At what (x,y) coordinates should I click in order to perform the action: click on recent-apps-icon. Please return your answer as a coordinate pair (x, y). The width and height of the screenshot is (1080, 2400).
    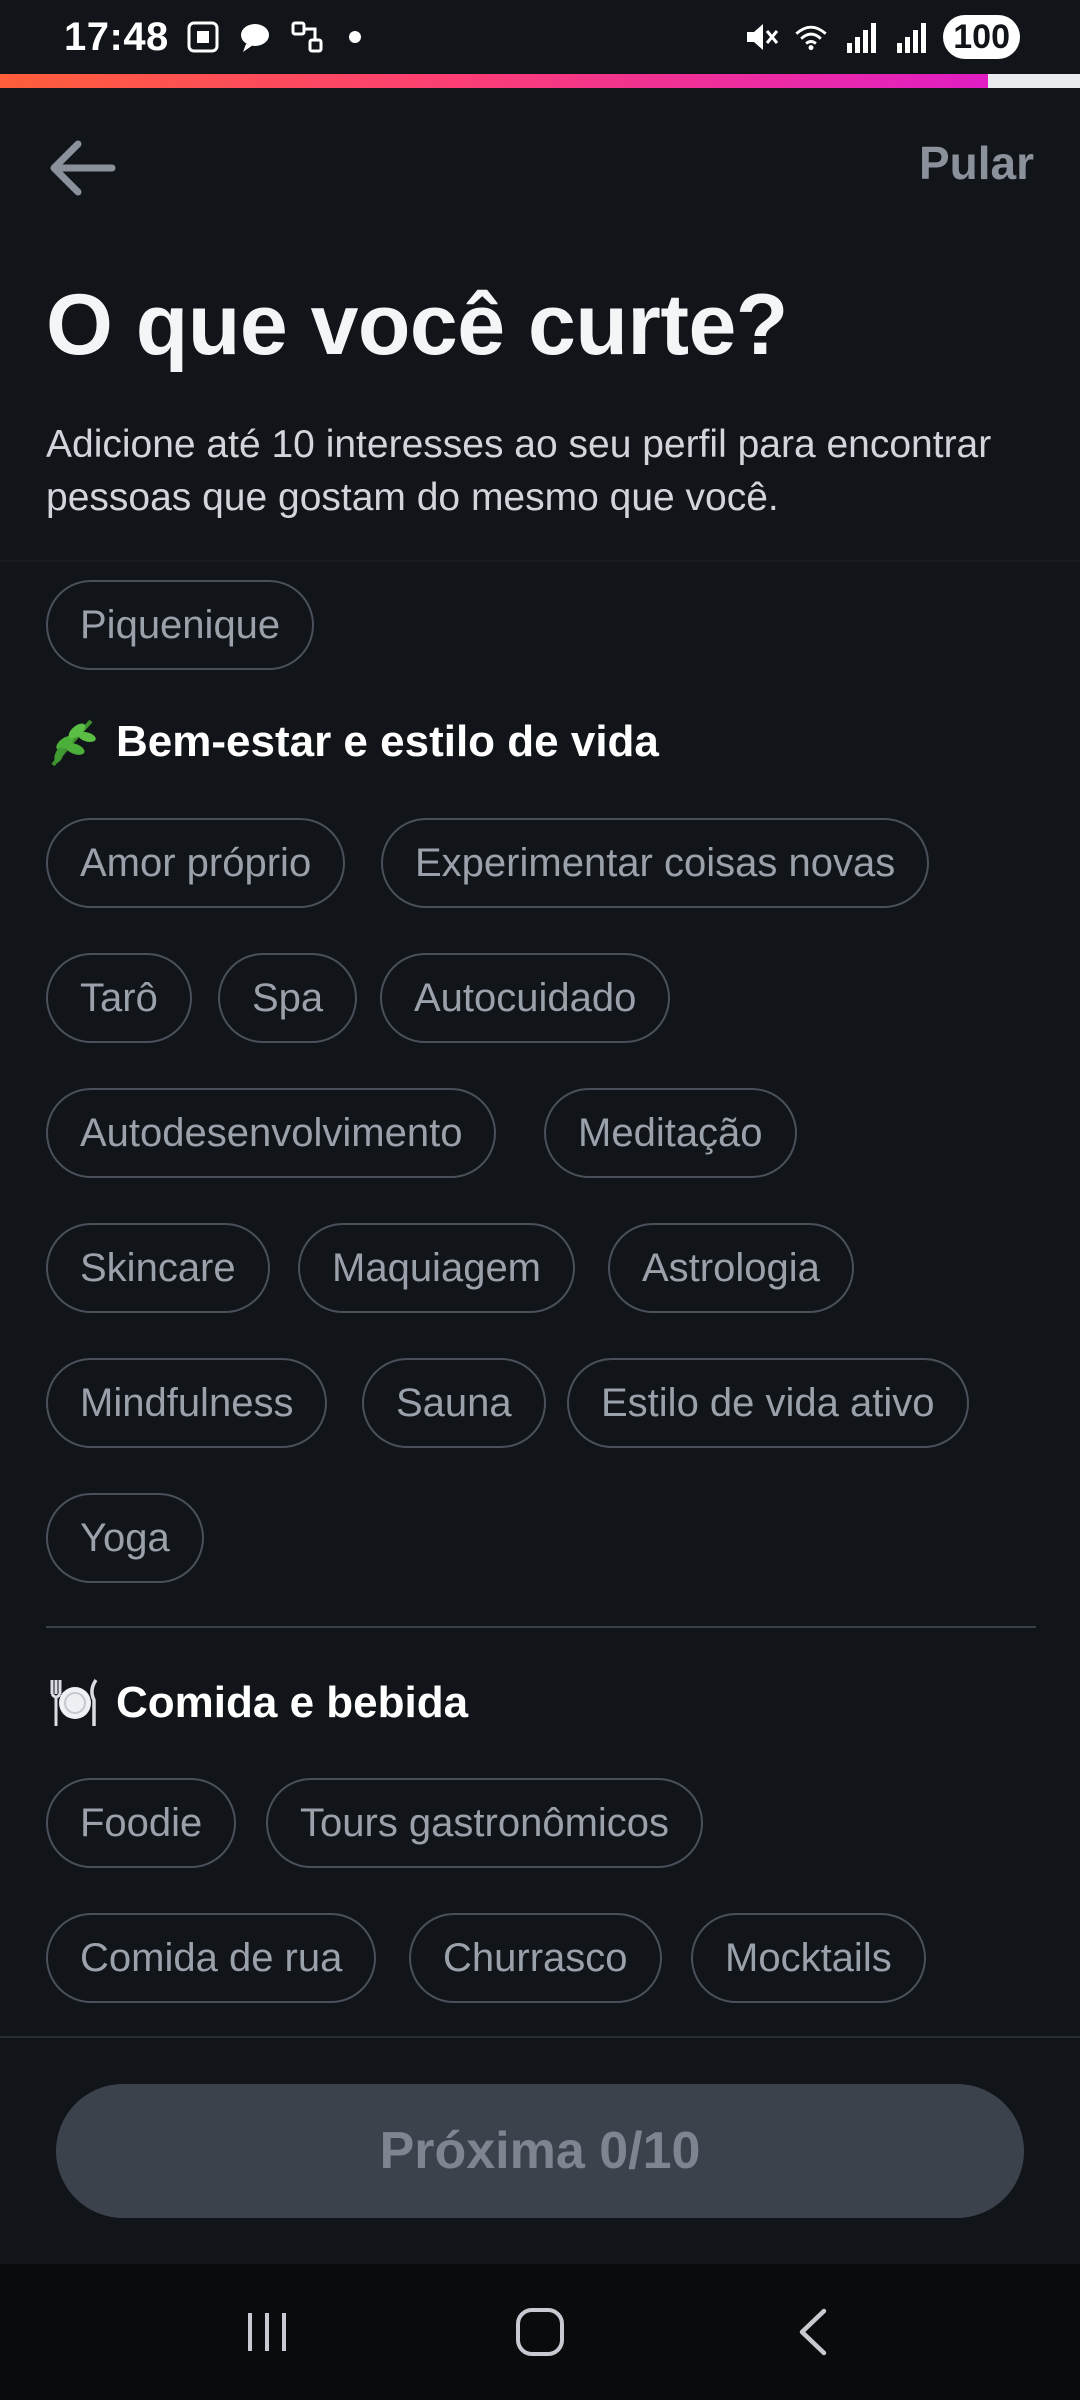
    Looking at the image, I should click on (266, 2332).